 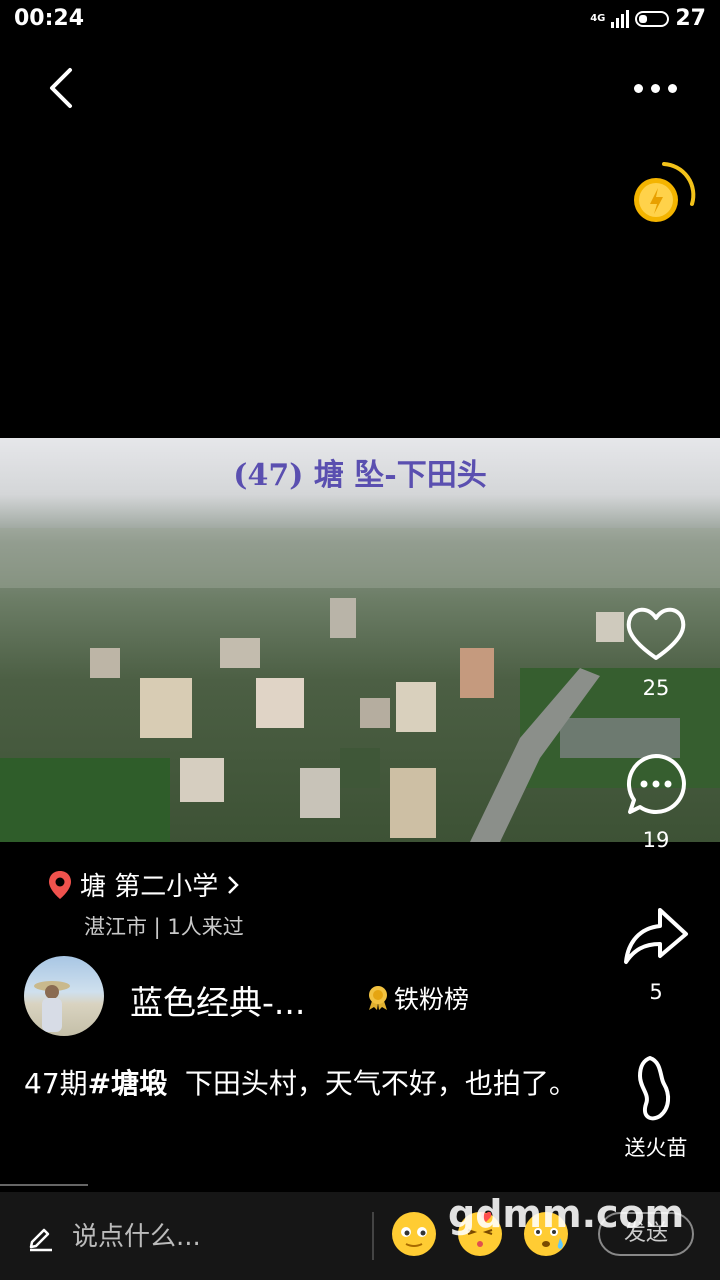 What do you see at coordinates (164, 927) in the screenshot?
I see `location-detail: 湛江市 | 1人来过` at bounding box center [164, 927].